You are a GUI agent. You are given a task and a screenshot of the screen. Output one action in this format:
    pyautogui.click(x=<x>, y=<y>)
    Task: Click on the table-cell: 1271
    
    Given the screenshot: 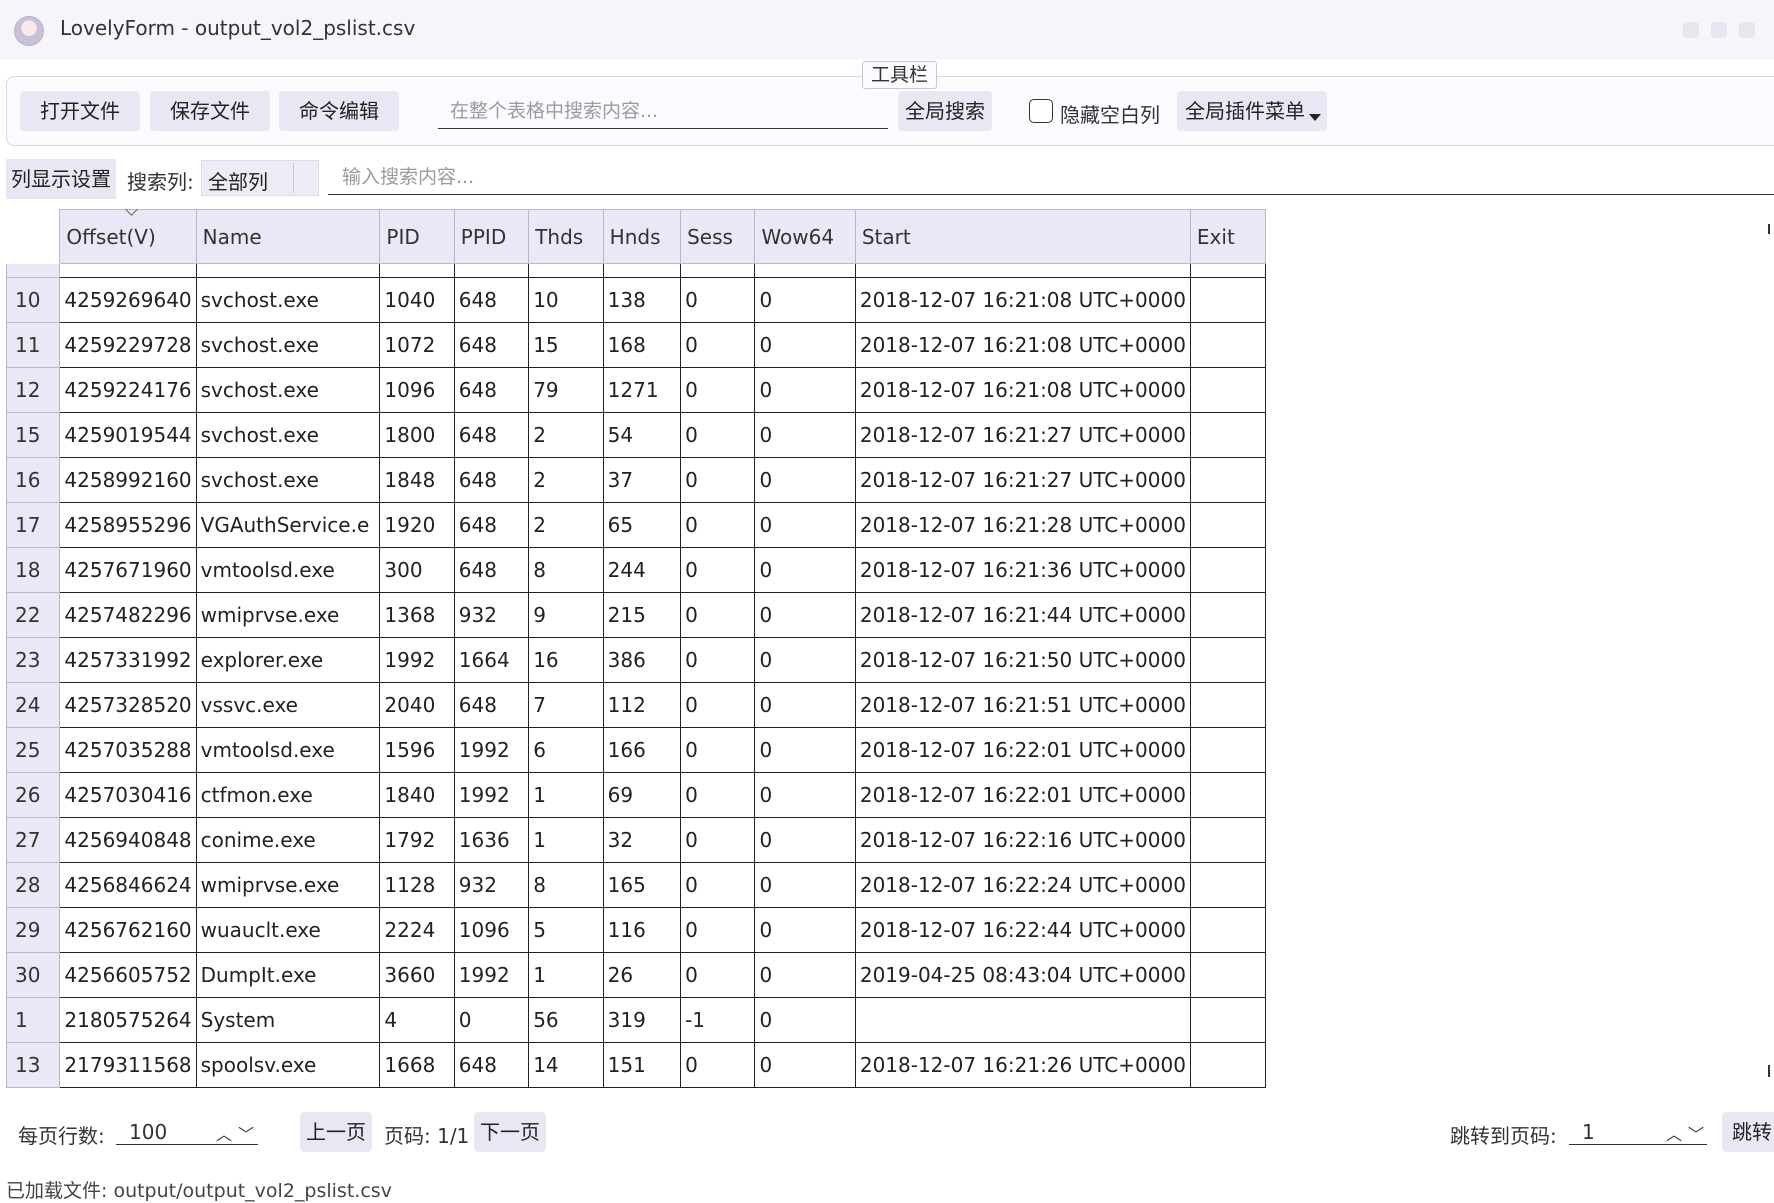 What is the action you would take?
    pyautogui.click(x=642, y=390)
    